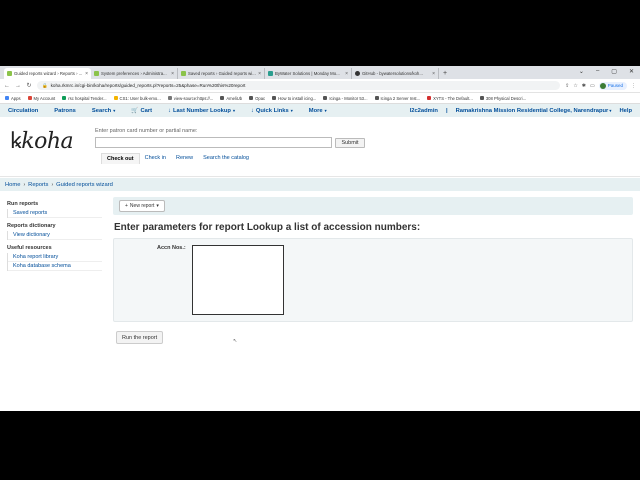 The image size is (640, 480). I want to click on nav-search-label: Search, so click(101, 110).